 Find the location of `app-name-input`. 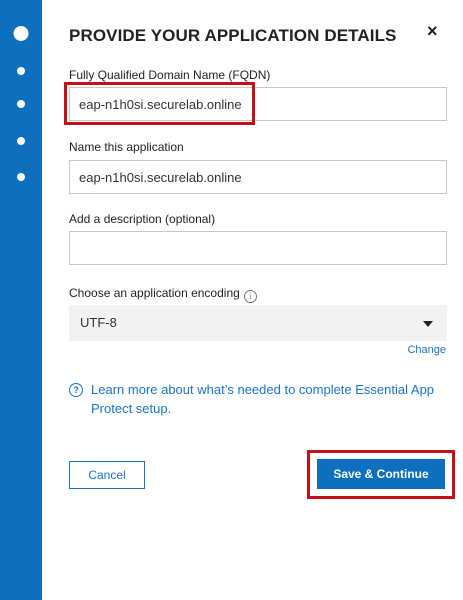

app-name-input is located at coordinates (258, 177).